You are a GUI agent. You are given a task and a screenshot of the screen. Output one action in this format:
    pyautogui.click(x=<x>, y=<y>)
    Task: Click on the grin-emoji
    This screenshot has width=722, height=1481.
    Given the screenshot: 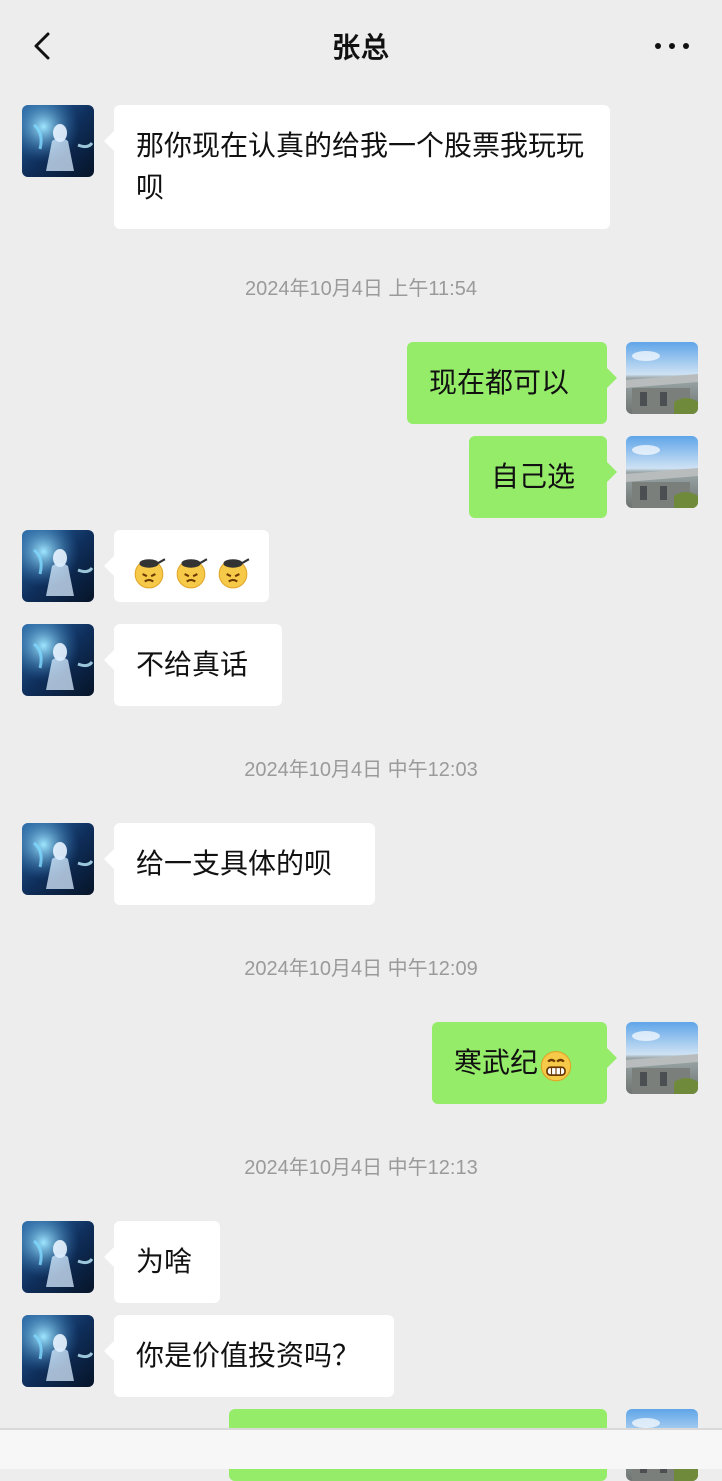 What is the action you would take?
    pyautogui.click(x=556, y=1065)
    